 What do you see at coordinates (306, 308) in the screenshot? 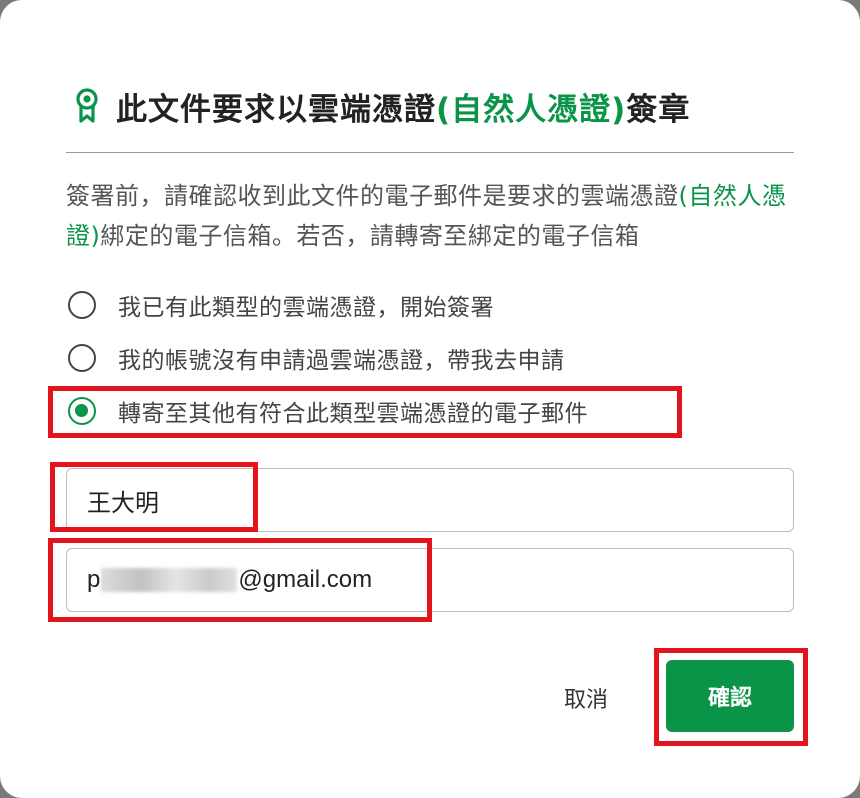
I see `option-label: 我已有此類型的雲端憑證，開始簽署` at bounding box center [306, 308].